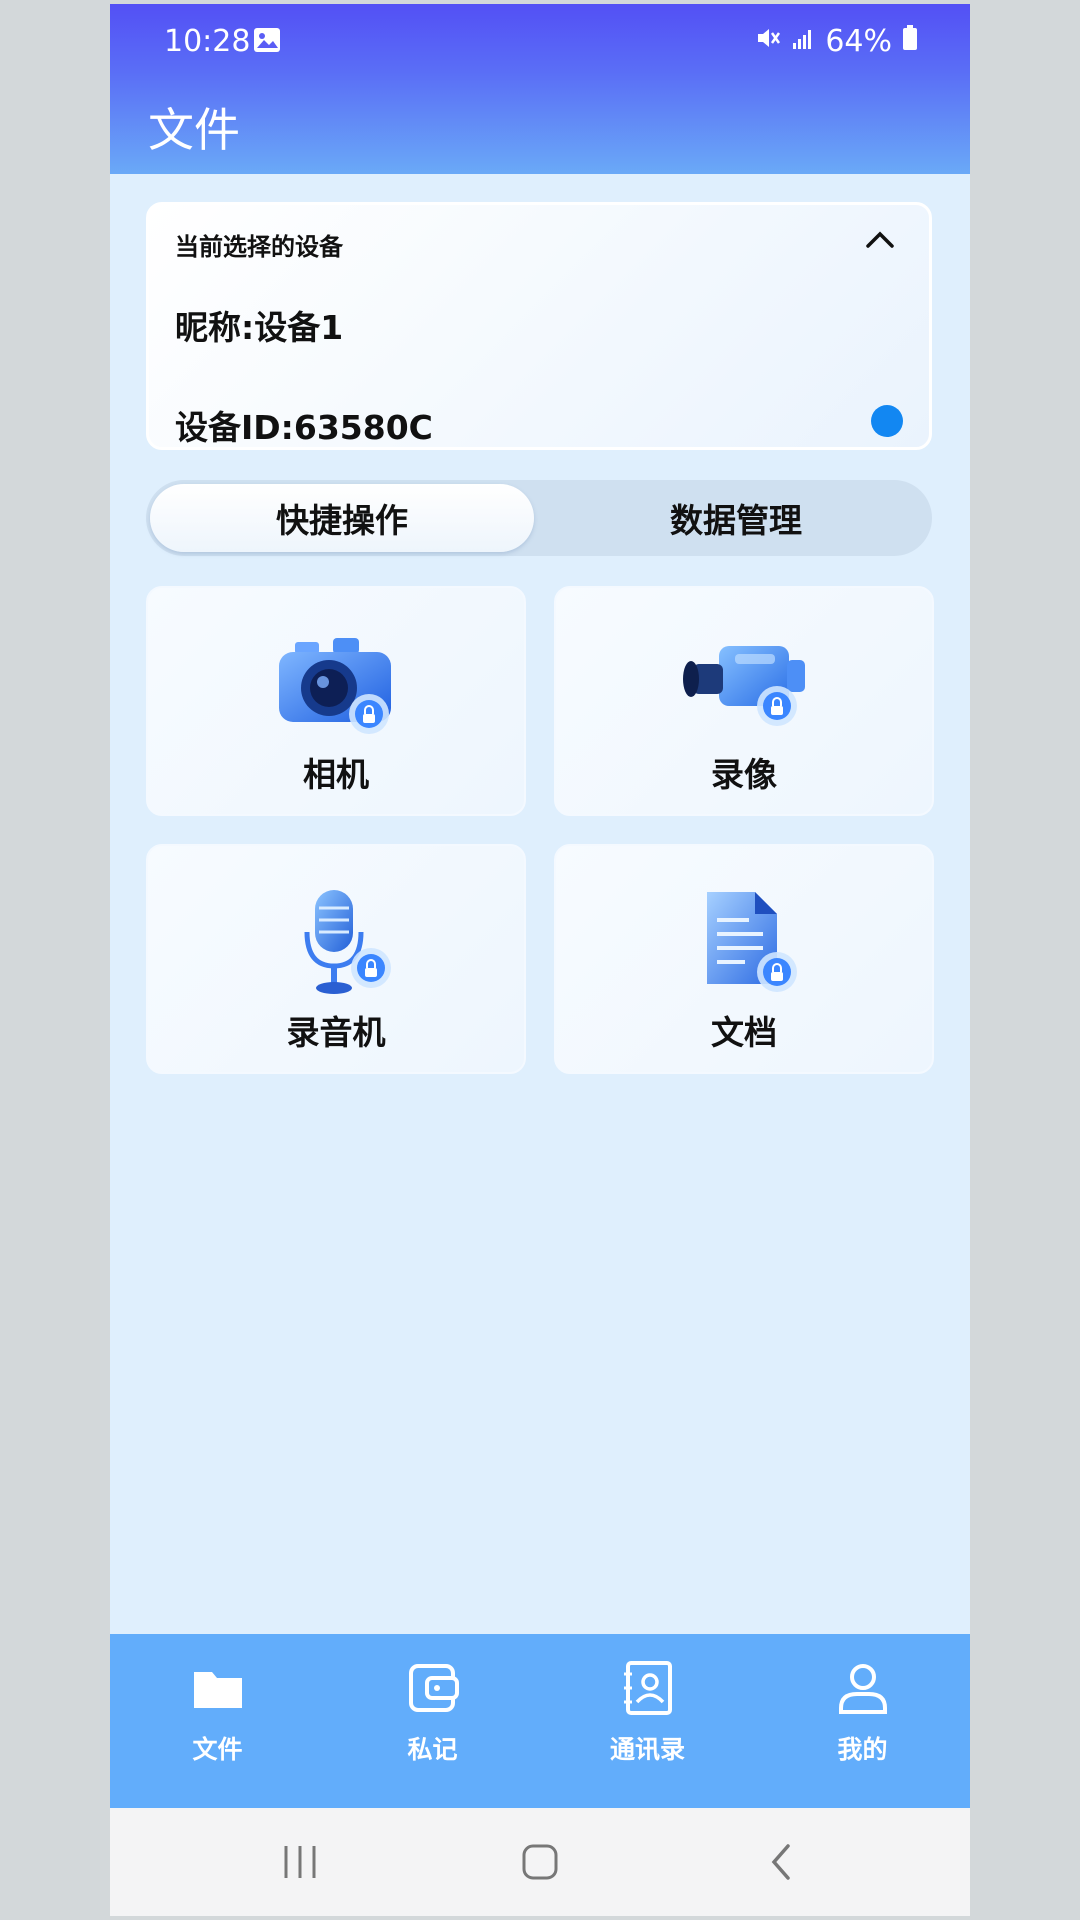  I want to click on feature-video-tile: 录像, so click(744, 701).